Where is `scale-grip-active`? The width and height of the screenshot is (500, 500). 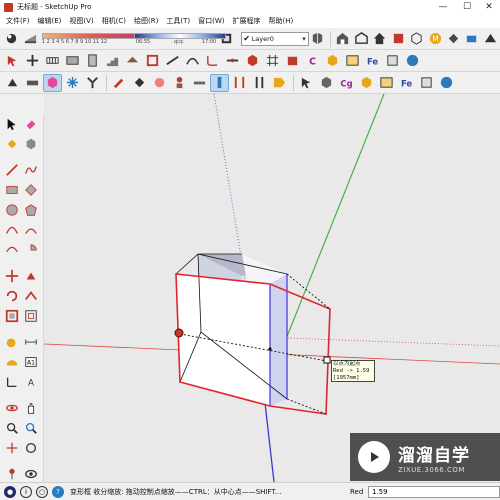
scale-grip-active is located at coordinates (327, 360).